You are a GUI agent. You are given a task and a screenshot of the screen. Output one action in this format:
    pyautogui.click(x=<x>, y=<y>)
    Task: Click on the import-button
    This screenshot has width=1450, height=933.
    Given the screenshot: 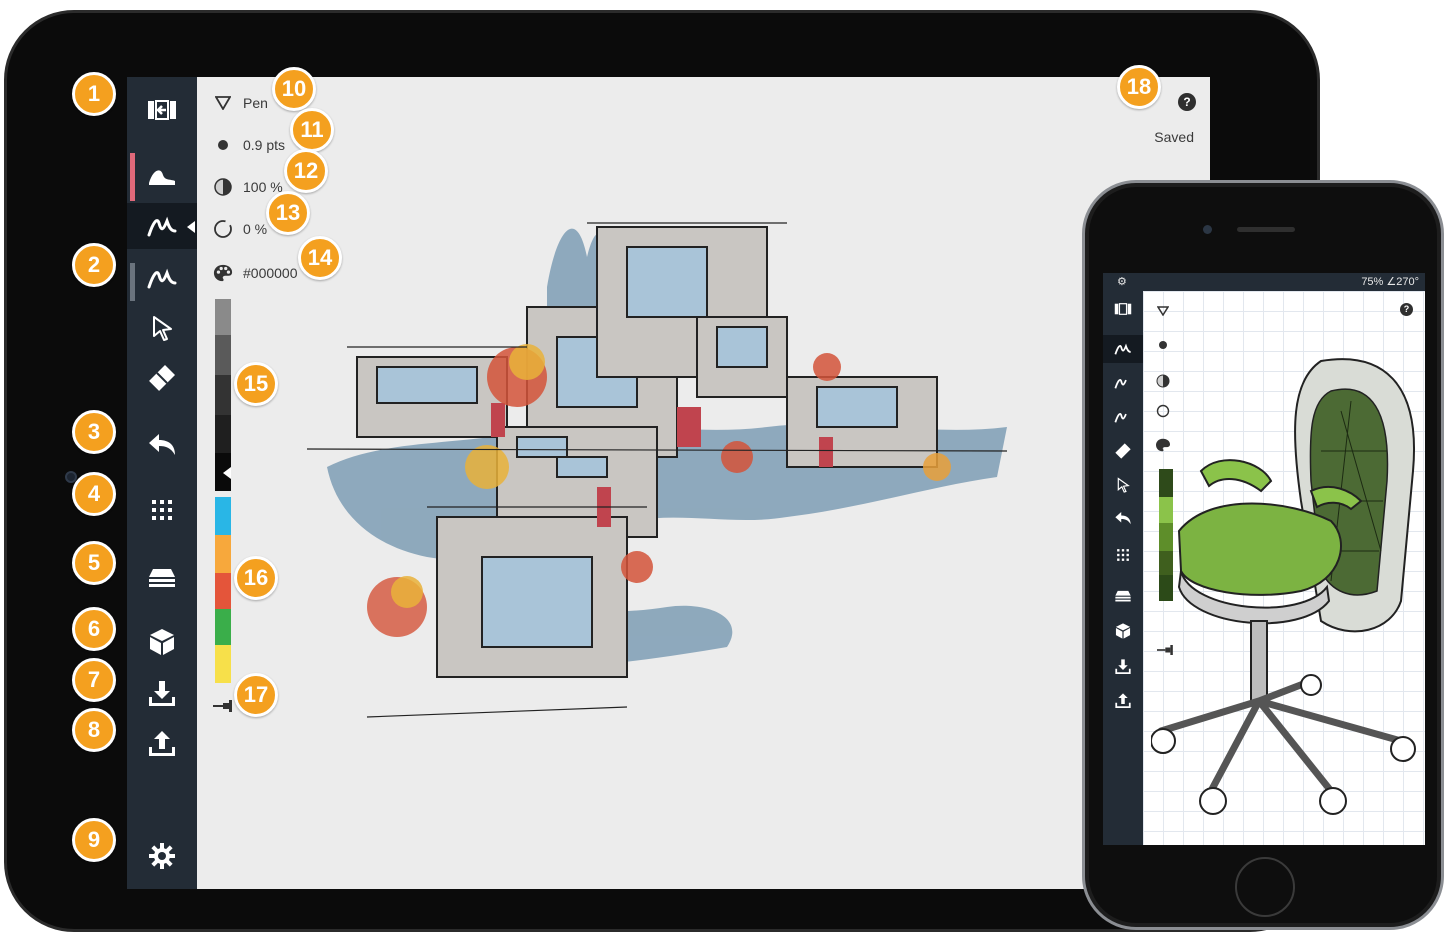 What is the action you would take?
    pyautogui.click(x=162, y=694)
    